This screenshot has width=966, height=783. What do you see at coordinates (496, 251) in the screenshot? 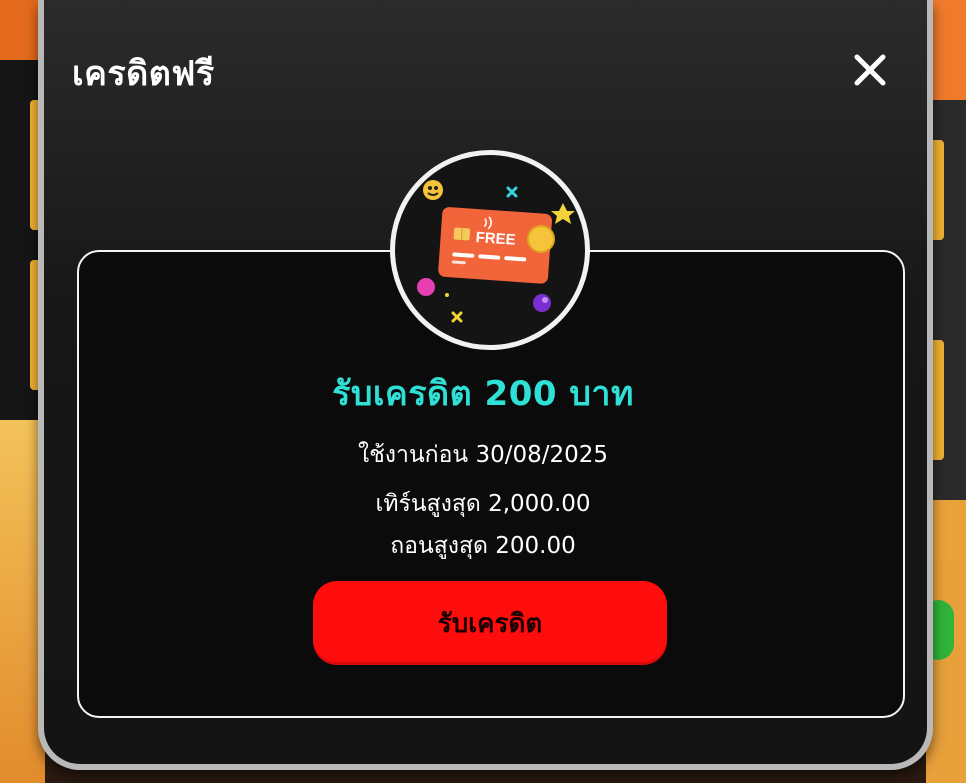
I see `free-credit-card-icon: FREE` at bounding box center [496, 251].